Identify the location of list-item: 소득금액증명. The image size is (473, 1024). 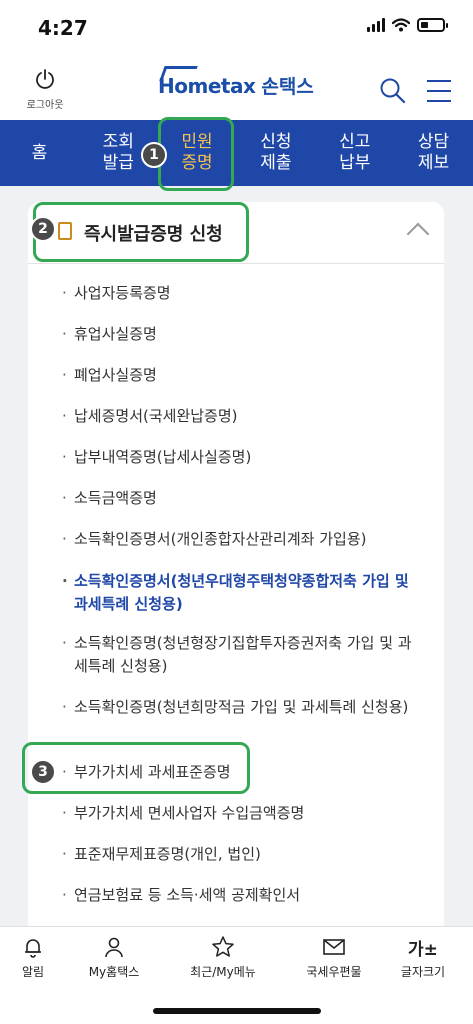
(240, 498).